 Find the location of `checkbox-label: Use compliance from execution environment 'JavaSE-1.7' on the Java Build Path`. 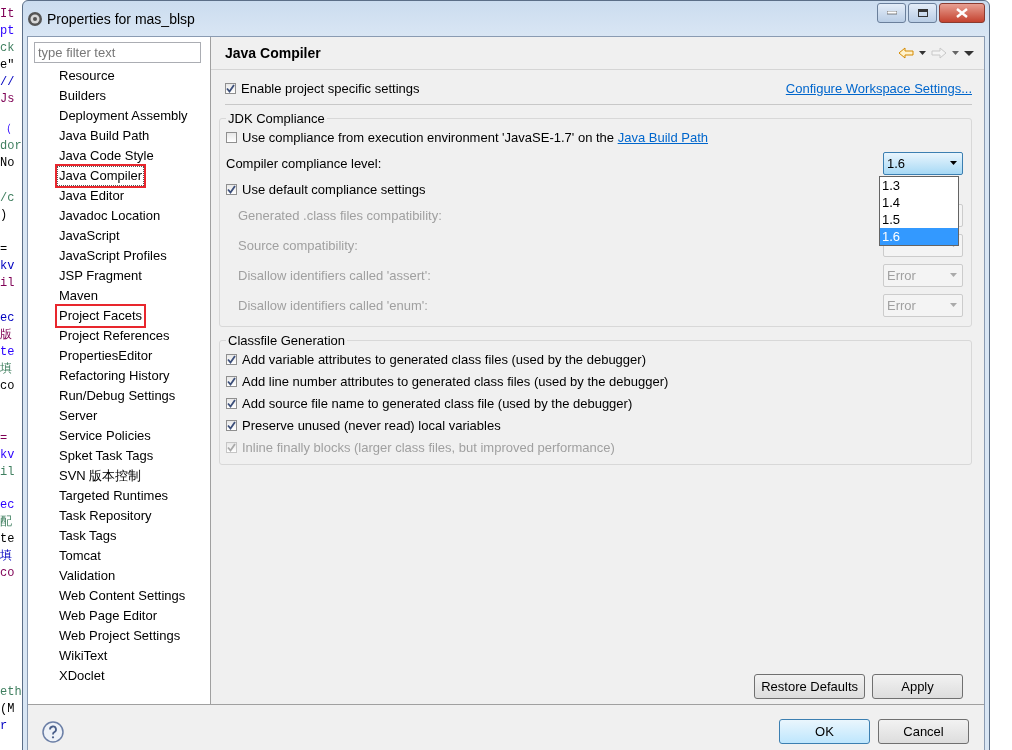

checkbox-label: Use compliance from execution environment 'JavaSE-1.7' on the Java Build Path is located at coordinates (475, 137).